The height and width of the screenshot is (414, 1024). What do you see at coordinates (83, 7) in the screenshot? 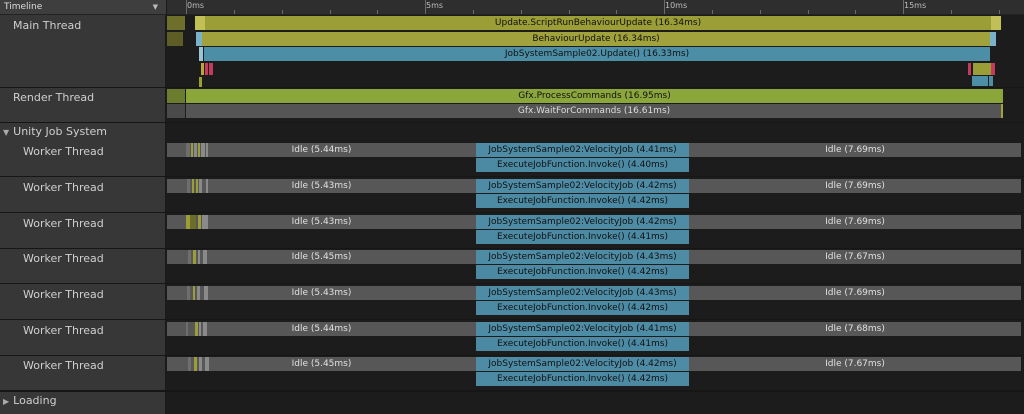
I see `timeline-dropdown: Timeline ▼` at bounding box center [83, 7].